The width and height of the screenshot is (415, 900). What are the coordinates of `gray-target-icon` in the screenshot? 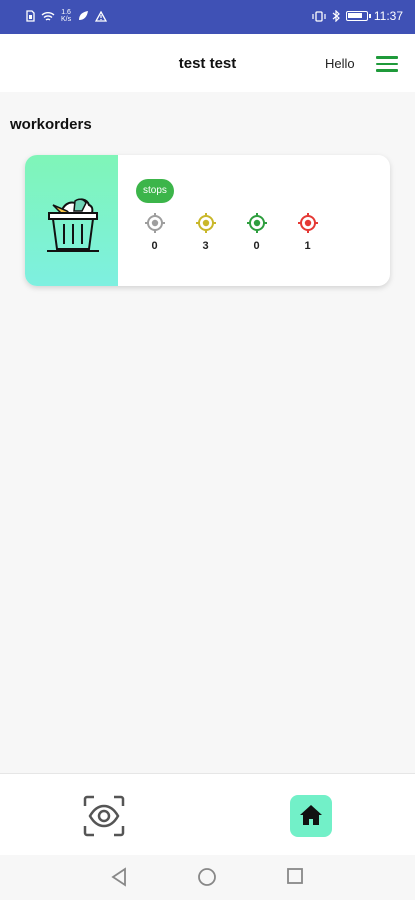 It's located at (154, 223).